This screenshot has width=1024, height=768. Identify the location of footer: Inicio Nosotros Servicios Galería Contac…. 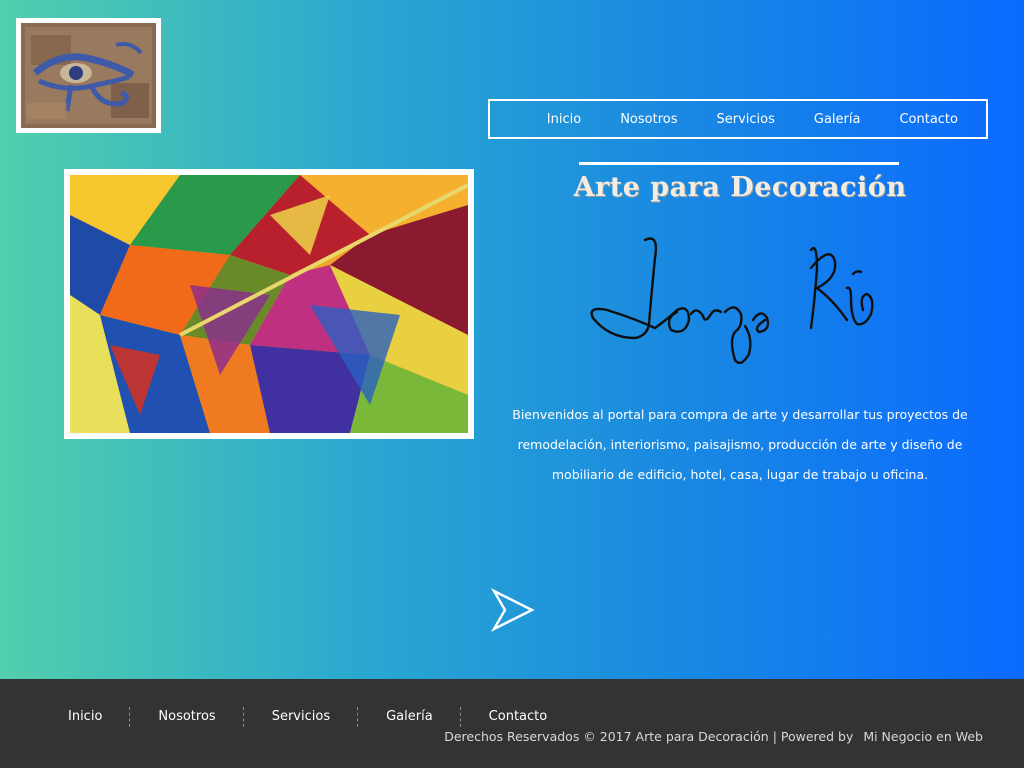
(512, 723).